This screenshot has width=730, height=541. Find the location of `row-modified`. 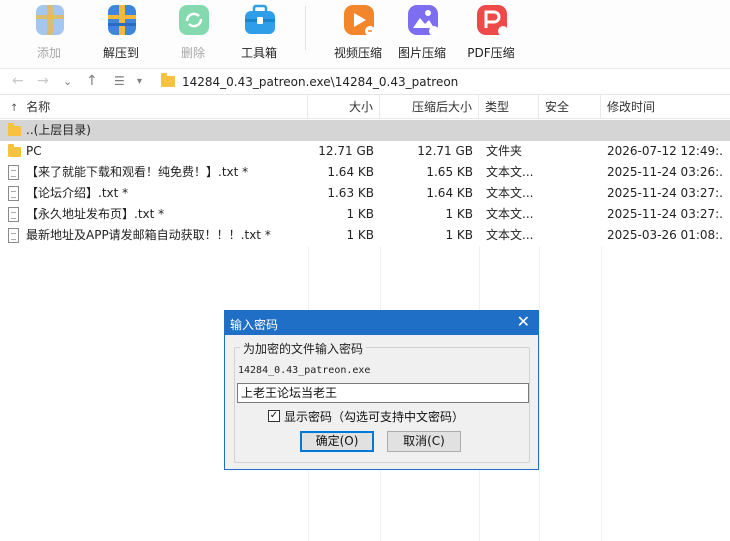

row-modified is located at coordinates (665, 130).